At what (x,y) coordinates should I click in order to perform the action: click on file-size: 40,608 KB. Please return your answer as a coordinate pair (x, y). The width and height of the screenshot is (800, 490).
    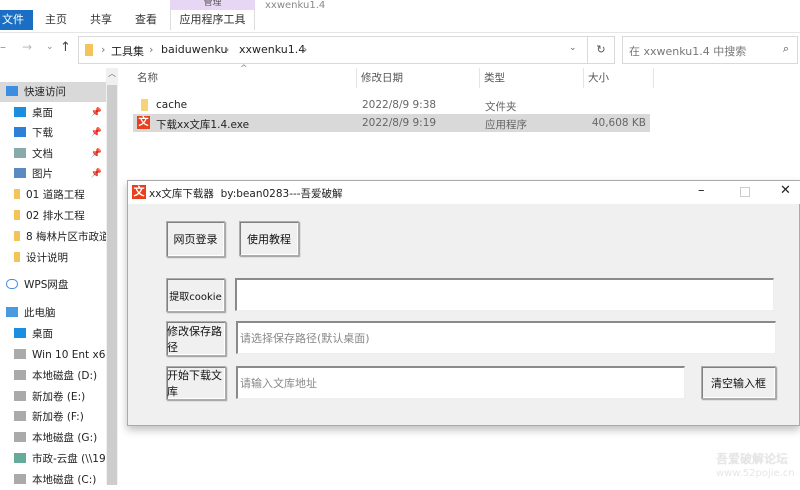
    Looking at the image, I should click on (618, 123).